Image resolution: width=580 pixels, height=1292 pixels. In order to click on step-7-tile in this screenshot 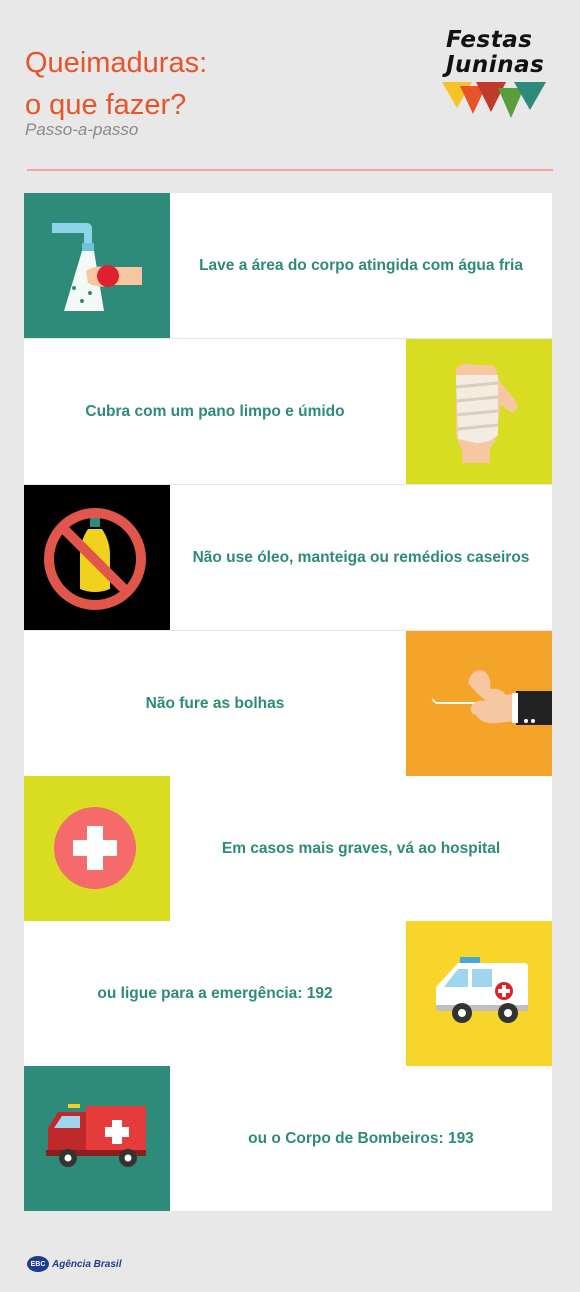, I will do `click(97, 1138)`.